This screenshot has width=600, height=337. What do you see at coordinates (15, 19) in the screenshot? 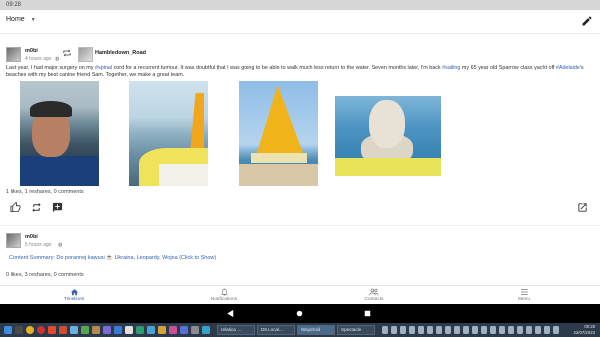
I see `timeline-selector-label: Home` at bounding box center [15, 19].